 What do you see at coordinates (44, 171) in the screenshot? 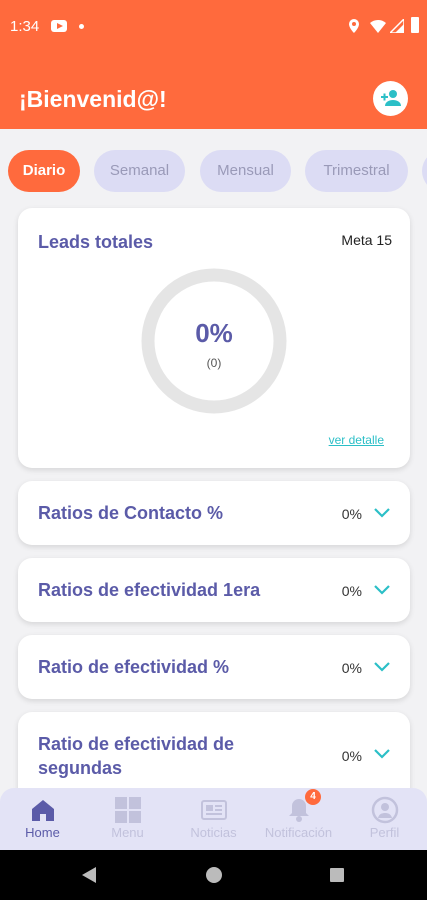
I see `tab-diario: Diario` at bounding box center [44, 171].